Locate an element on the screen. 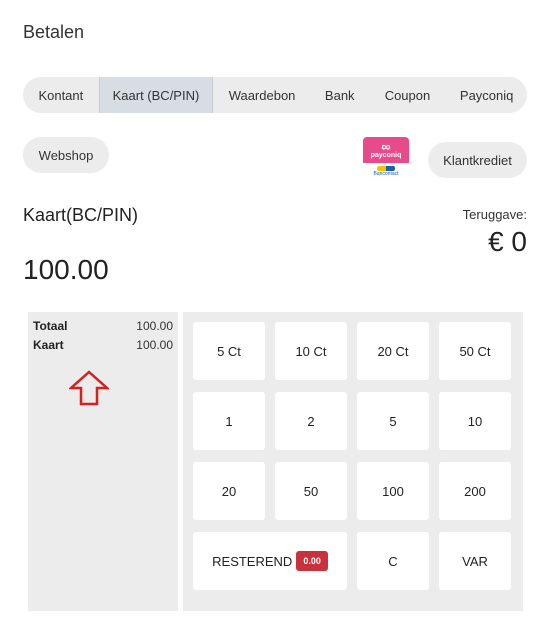 This screenshot has width=550, height=625. key-5: 5 is located at coordinates (393, 421).